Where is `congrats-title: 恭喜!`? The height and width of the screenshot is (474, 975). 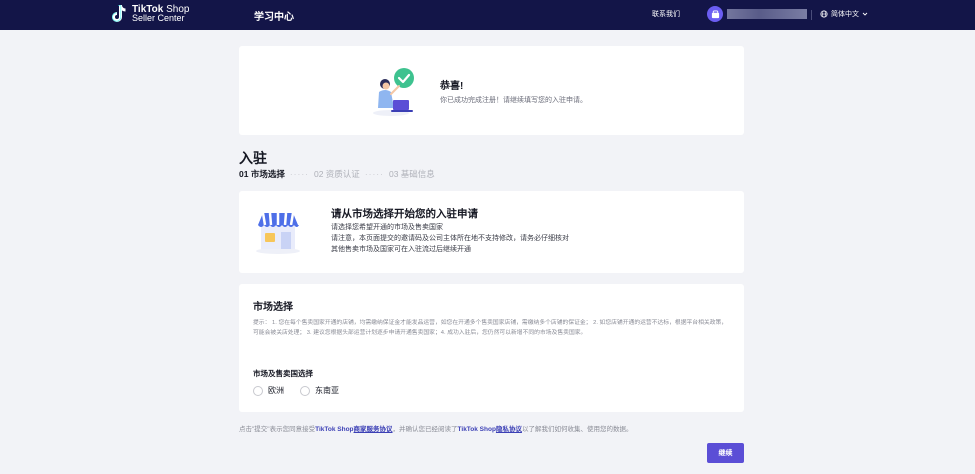
congrats-title: 恭喜! is located at coordinates (452, 86).